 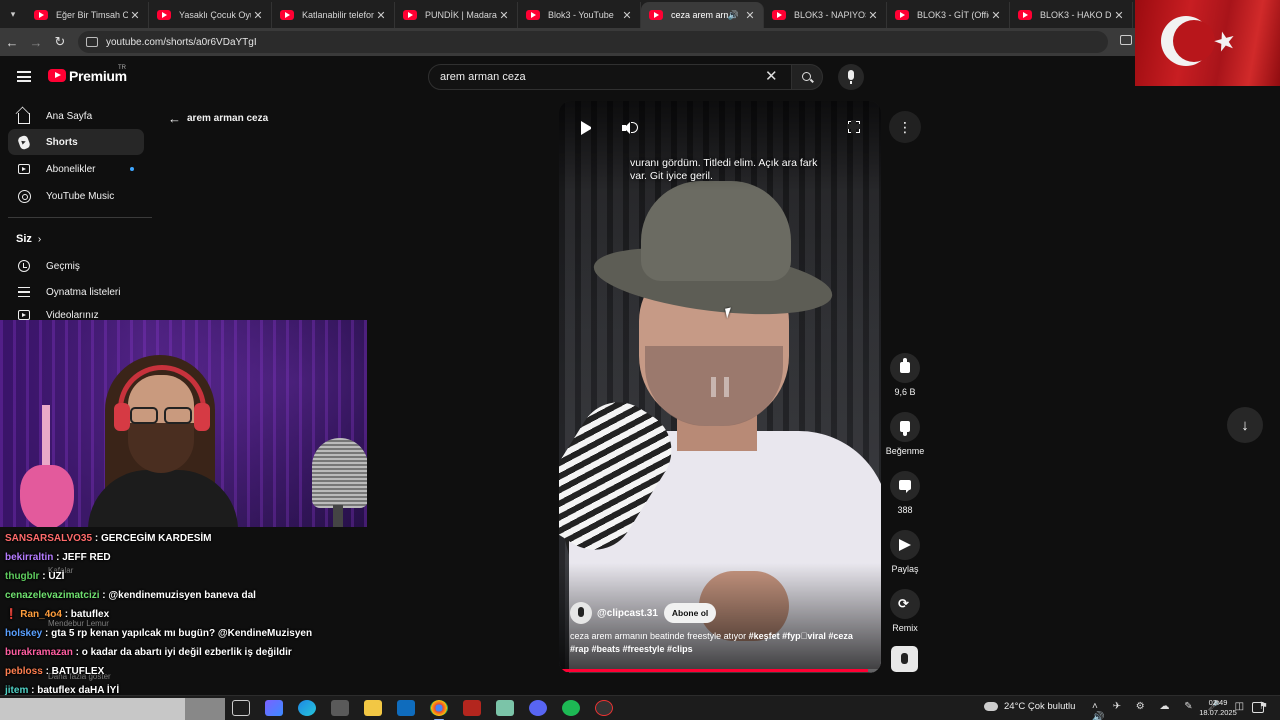 What do you see at coordinates (905, 510) in the screenshot?
I see `comment-count: 388` at bounding box center [905, 510].